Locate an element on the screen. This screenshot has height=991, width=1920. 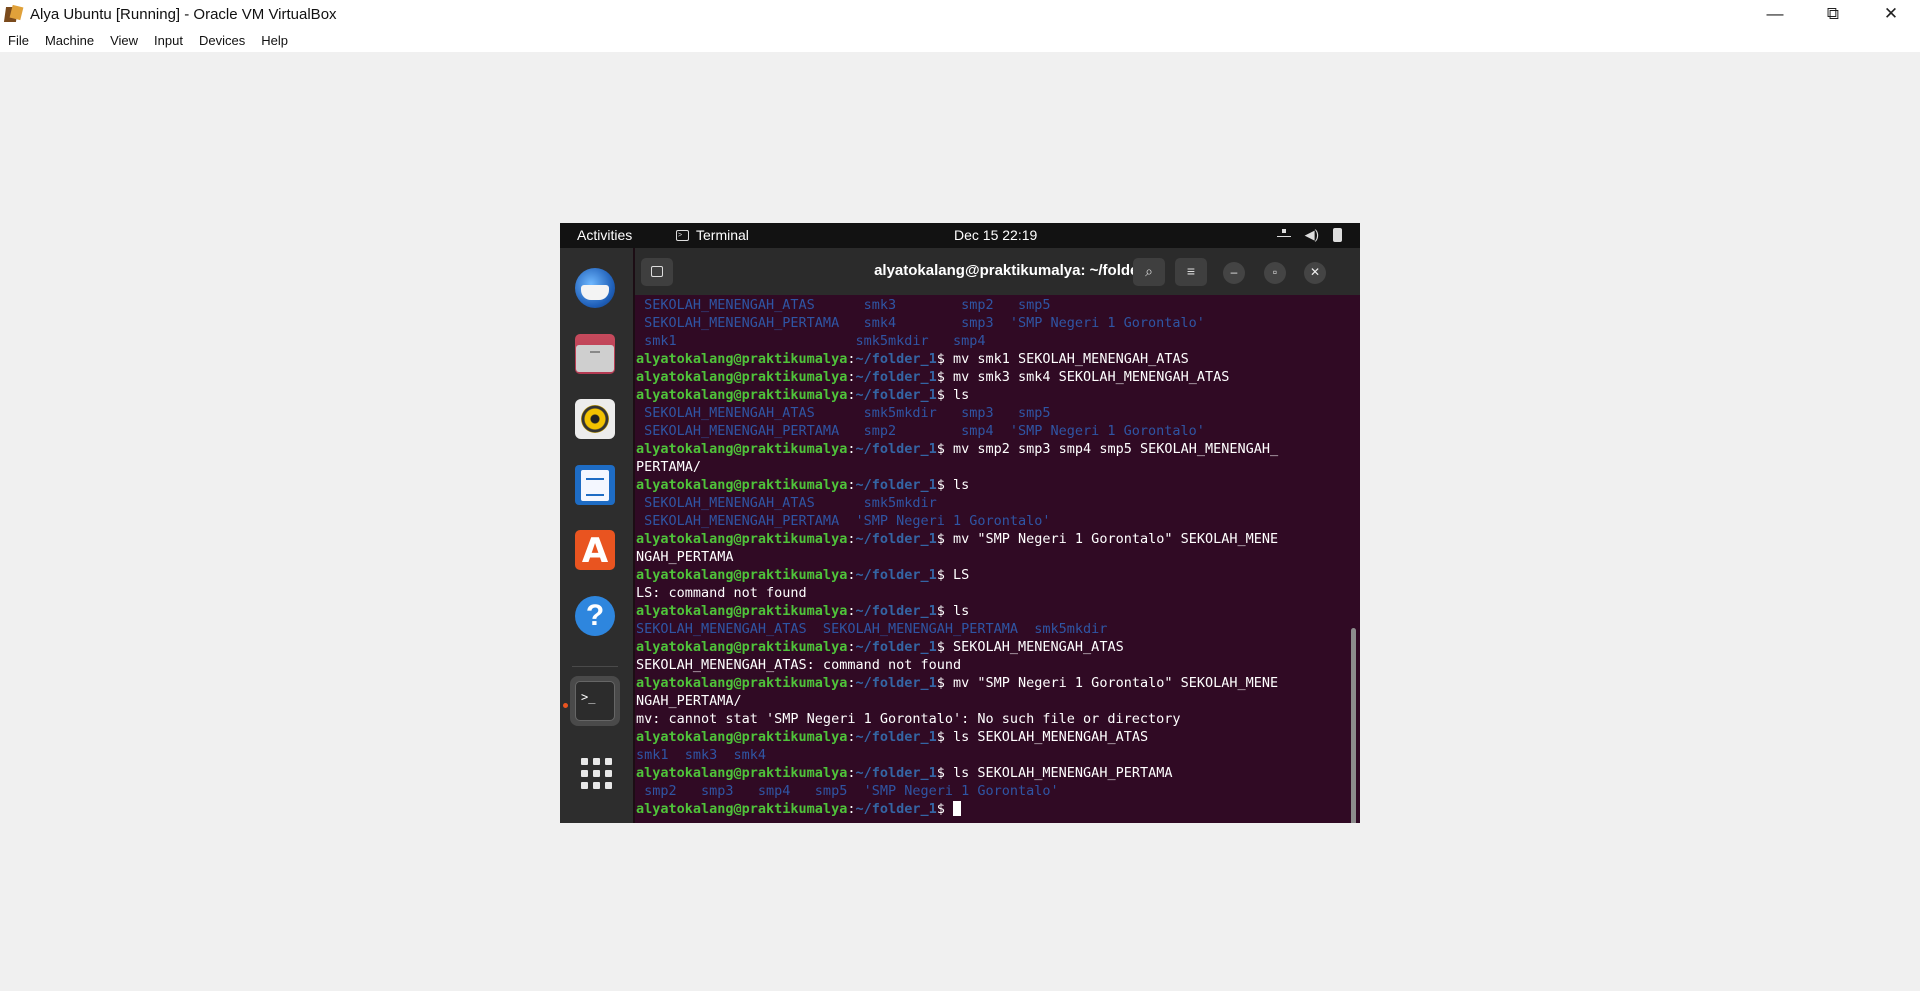
thunderbird-icon is located at coordinates (595, 288).